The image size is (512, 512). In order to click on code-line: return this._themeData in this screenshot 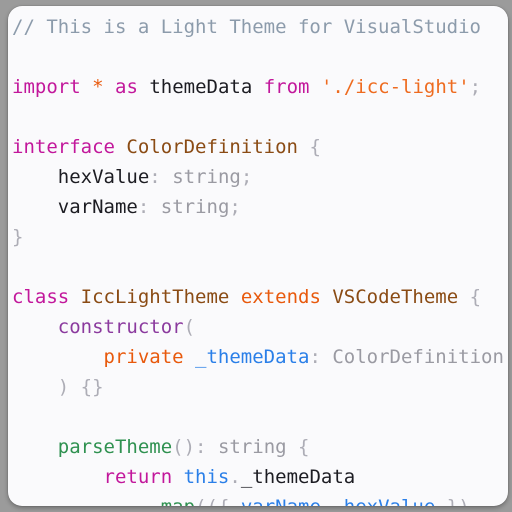, I will do `click(259, 477)`.